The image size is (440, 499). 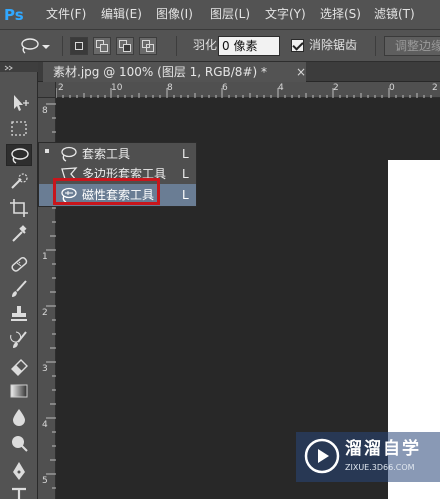 What do you see at coordinates (248, 90) in the screenshot?
I see `horizontal-ruler: 2 10 8 6 4 2 0 2` at bounding box center [248, 90].